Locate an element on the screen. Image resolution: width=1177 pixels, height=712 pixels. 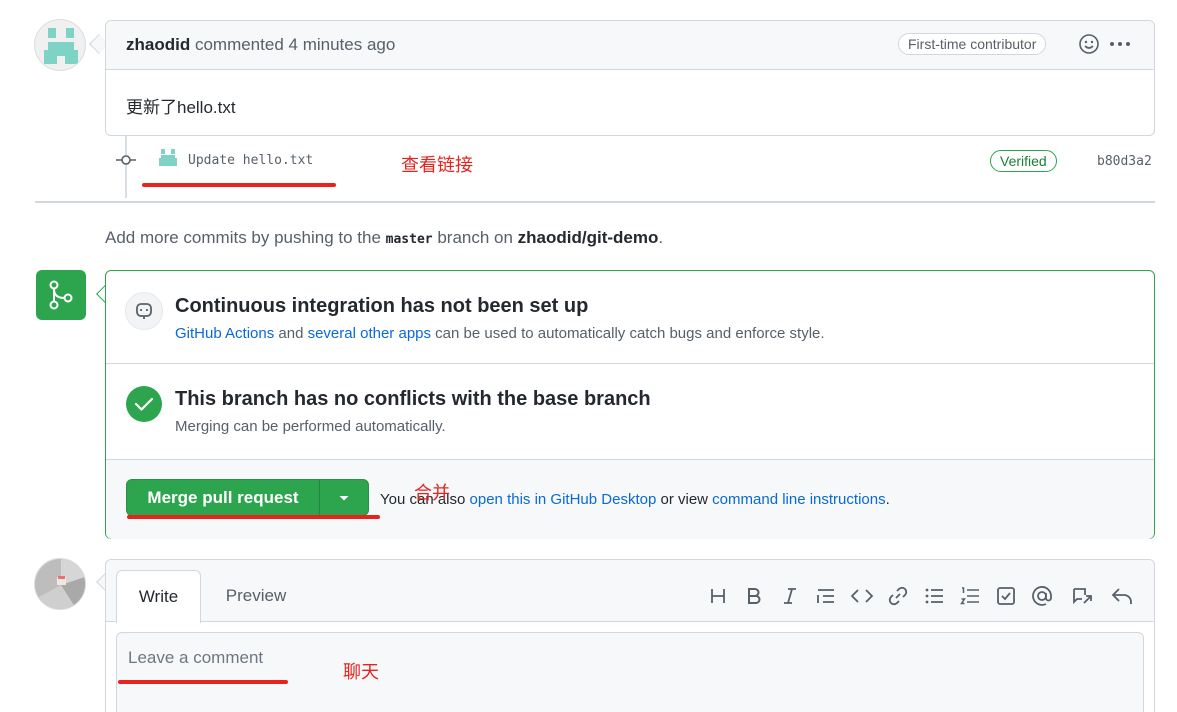
github-desktop-link: open this in GitHub Desktop is located at coordinates (563, 499).